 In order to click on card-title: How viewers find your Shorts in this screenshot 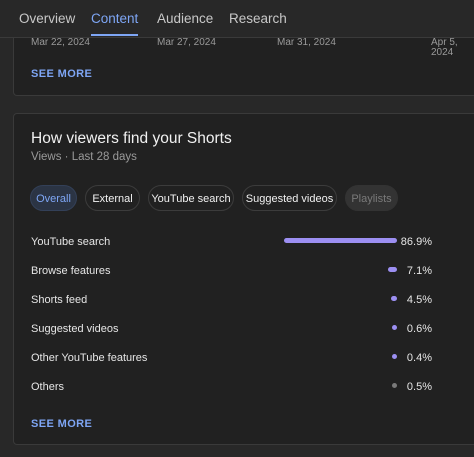, I will do `click(131, 138)`.